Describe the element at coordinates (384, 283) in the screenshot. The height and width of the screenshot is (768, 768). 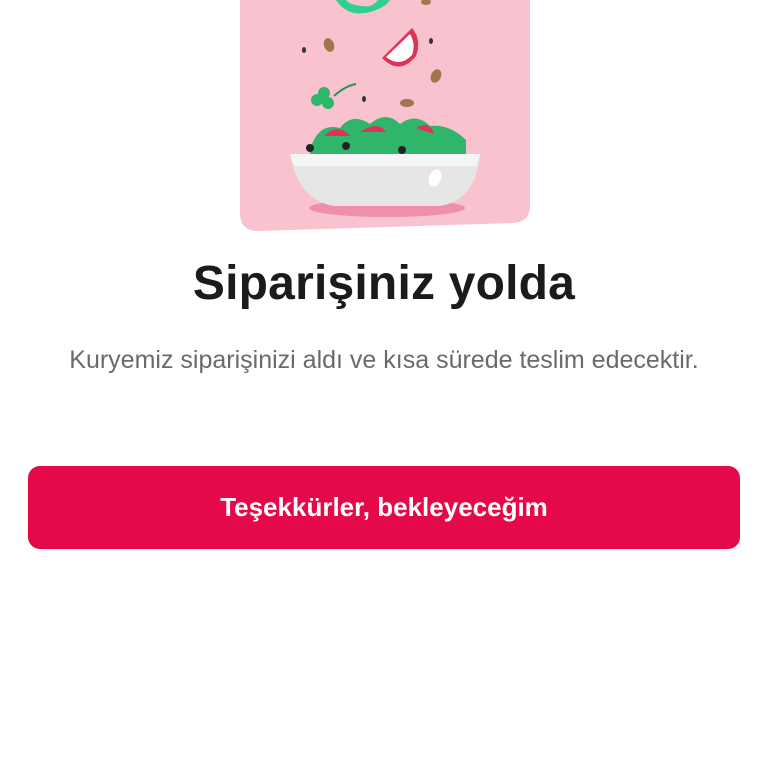
I see `page-title: Siparişiniz yolda` at that location.